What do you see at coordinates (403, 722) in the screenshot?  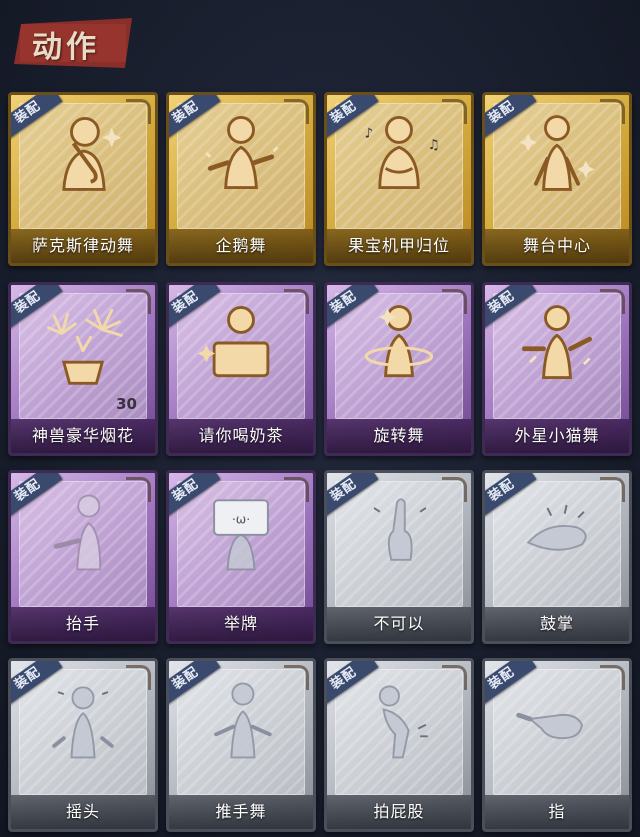 I see `pat-butt-icon` at bounding box center [403, 722].